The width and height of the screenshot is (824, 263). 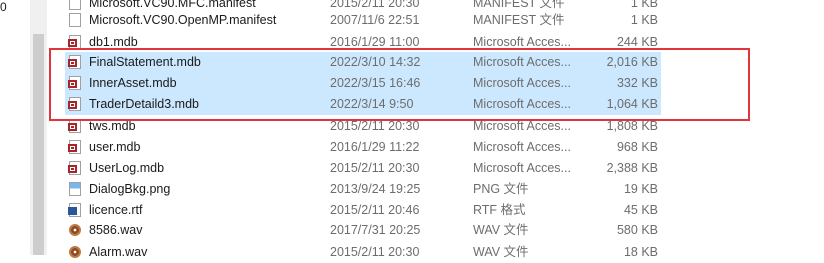 I want to click on file-row: licence.rtf 2015/2/11 20:46 RTF 格式 45 KB, so click(x=363, y=210).